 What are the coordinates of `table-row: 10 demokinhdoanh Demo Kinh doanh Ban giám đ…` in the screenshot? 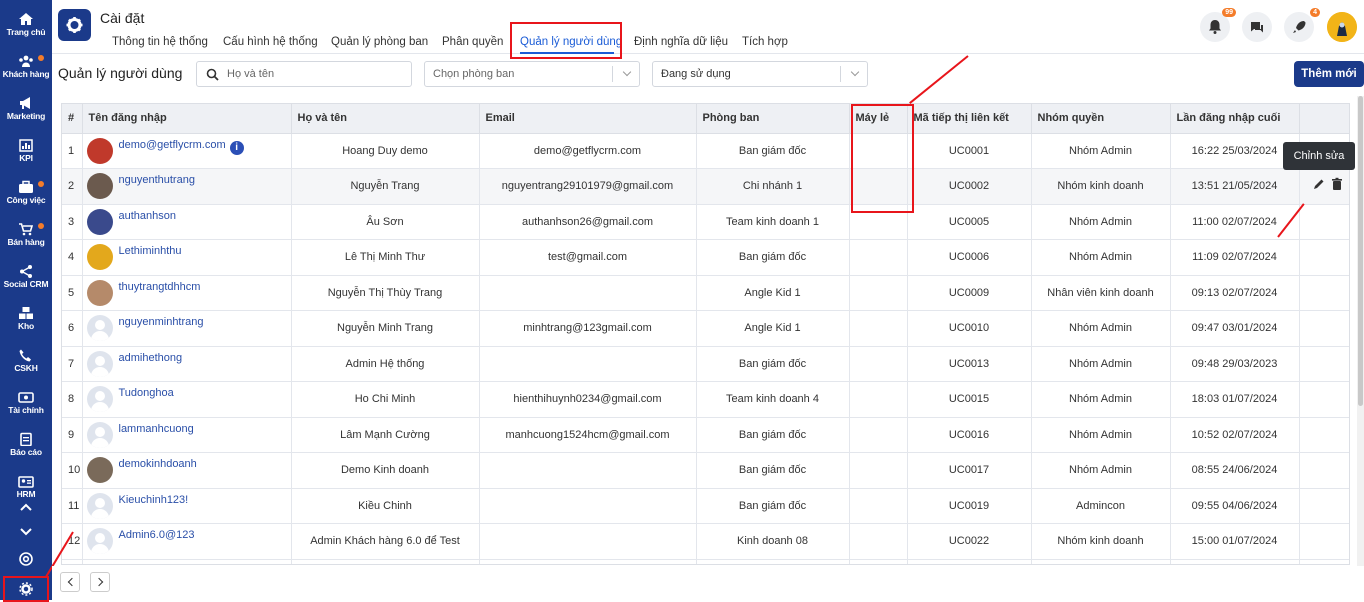 It's located at (705, 470).